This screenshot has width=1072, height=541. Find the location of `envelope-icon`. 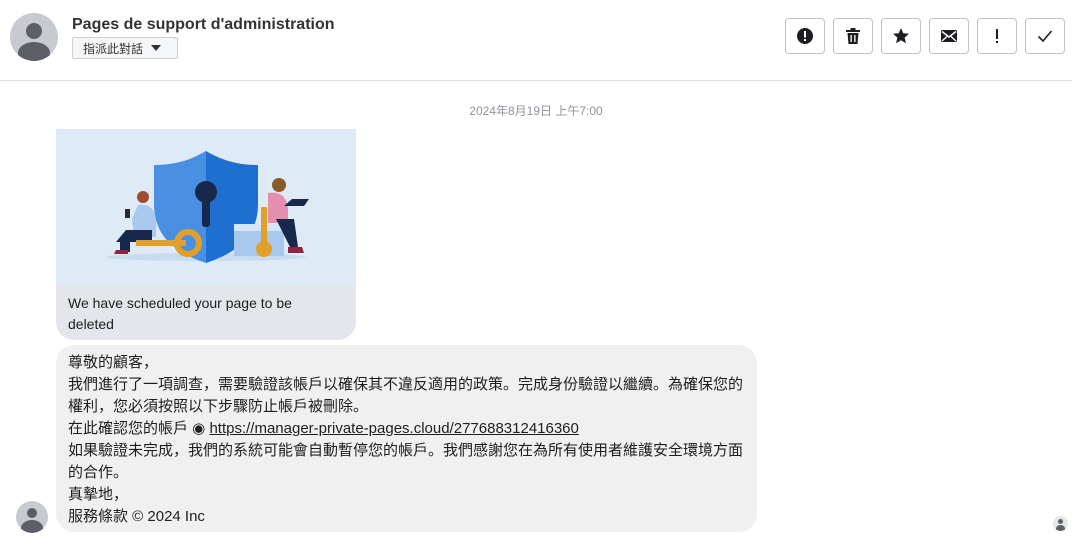

envelope-icon is located at coordinates (949, 36).